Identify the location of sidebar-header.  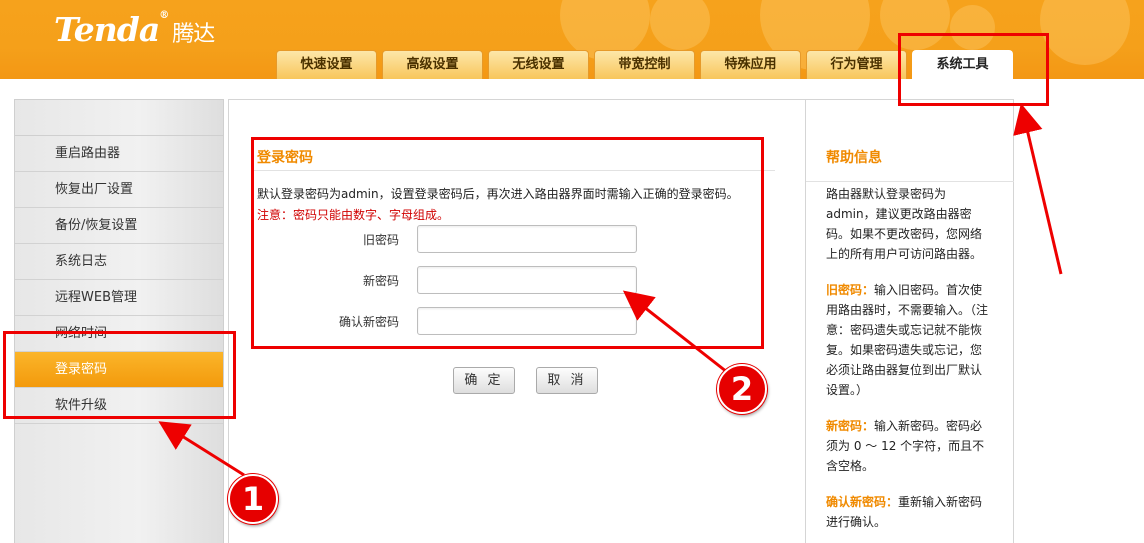
(119, 118).